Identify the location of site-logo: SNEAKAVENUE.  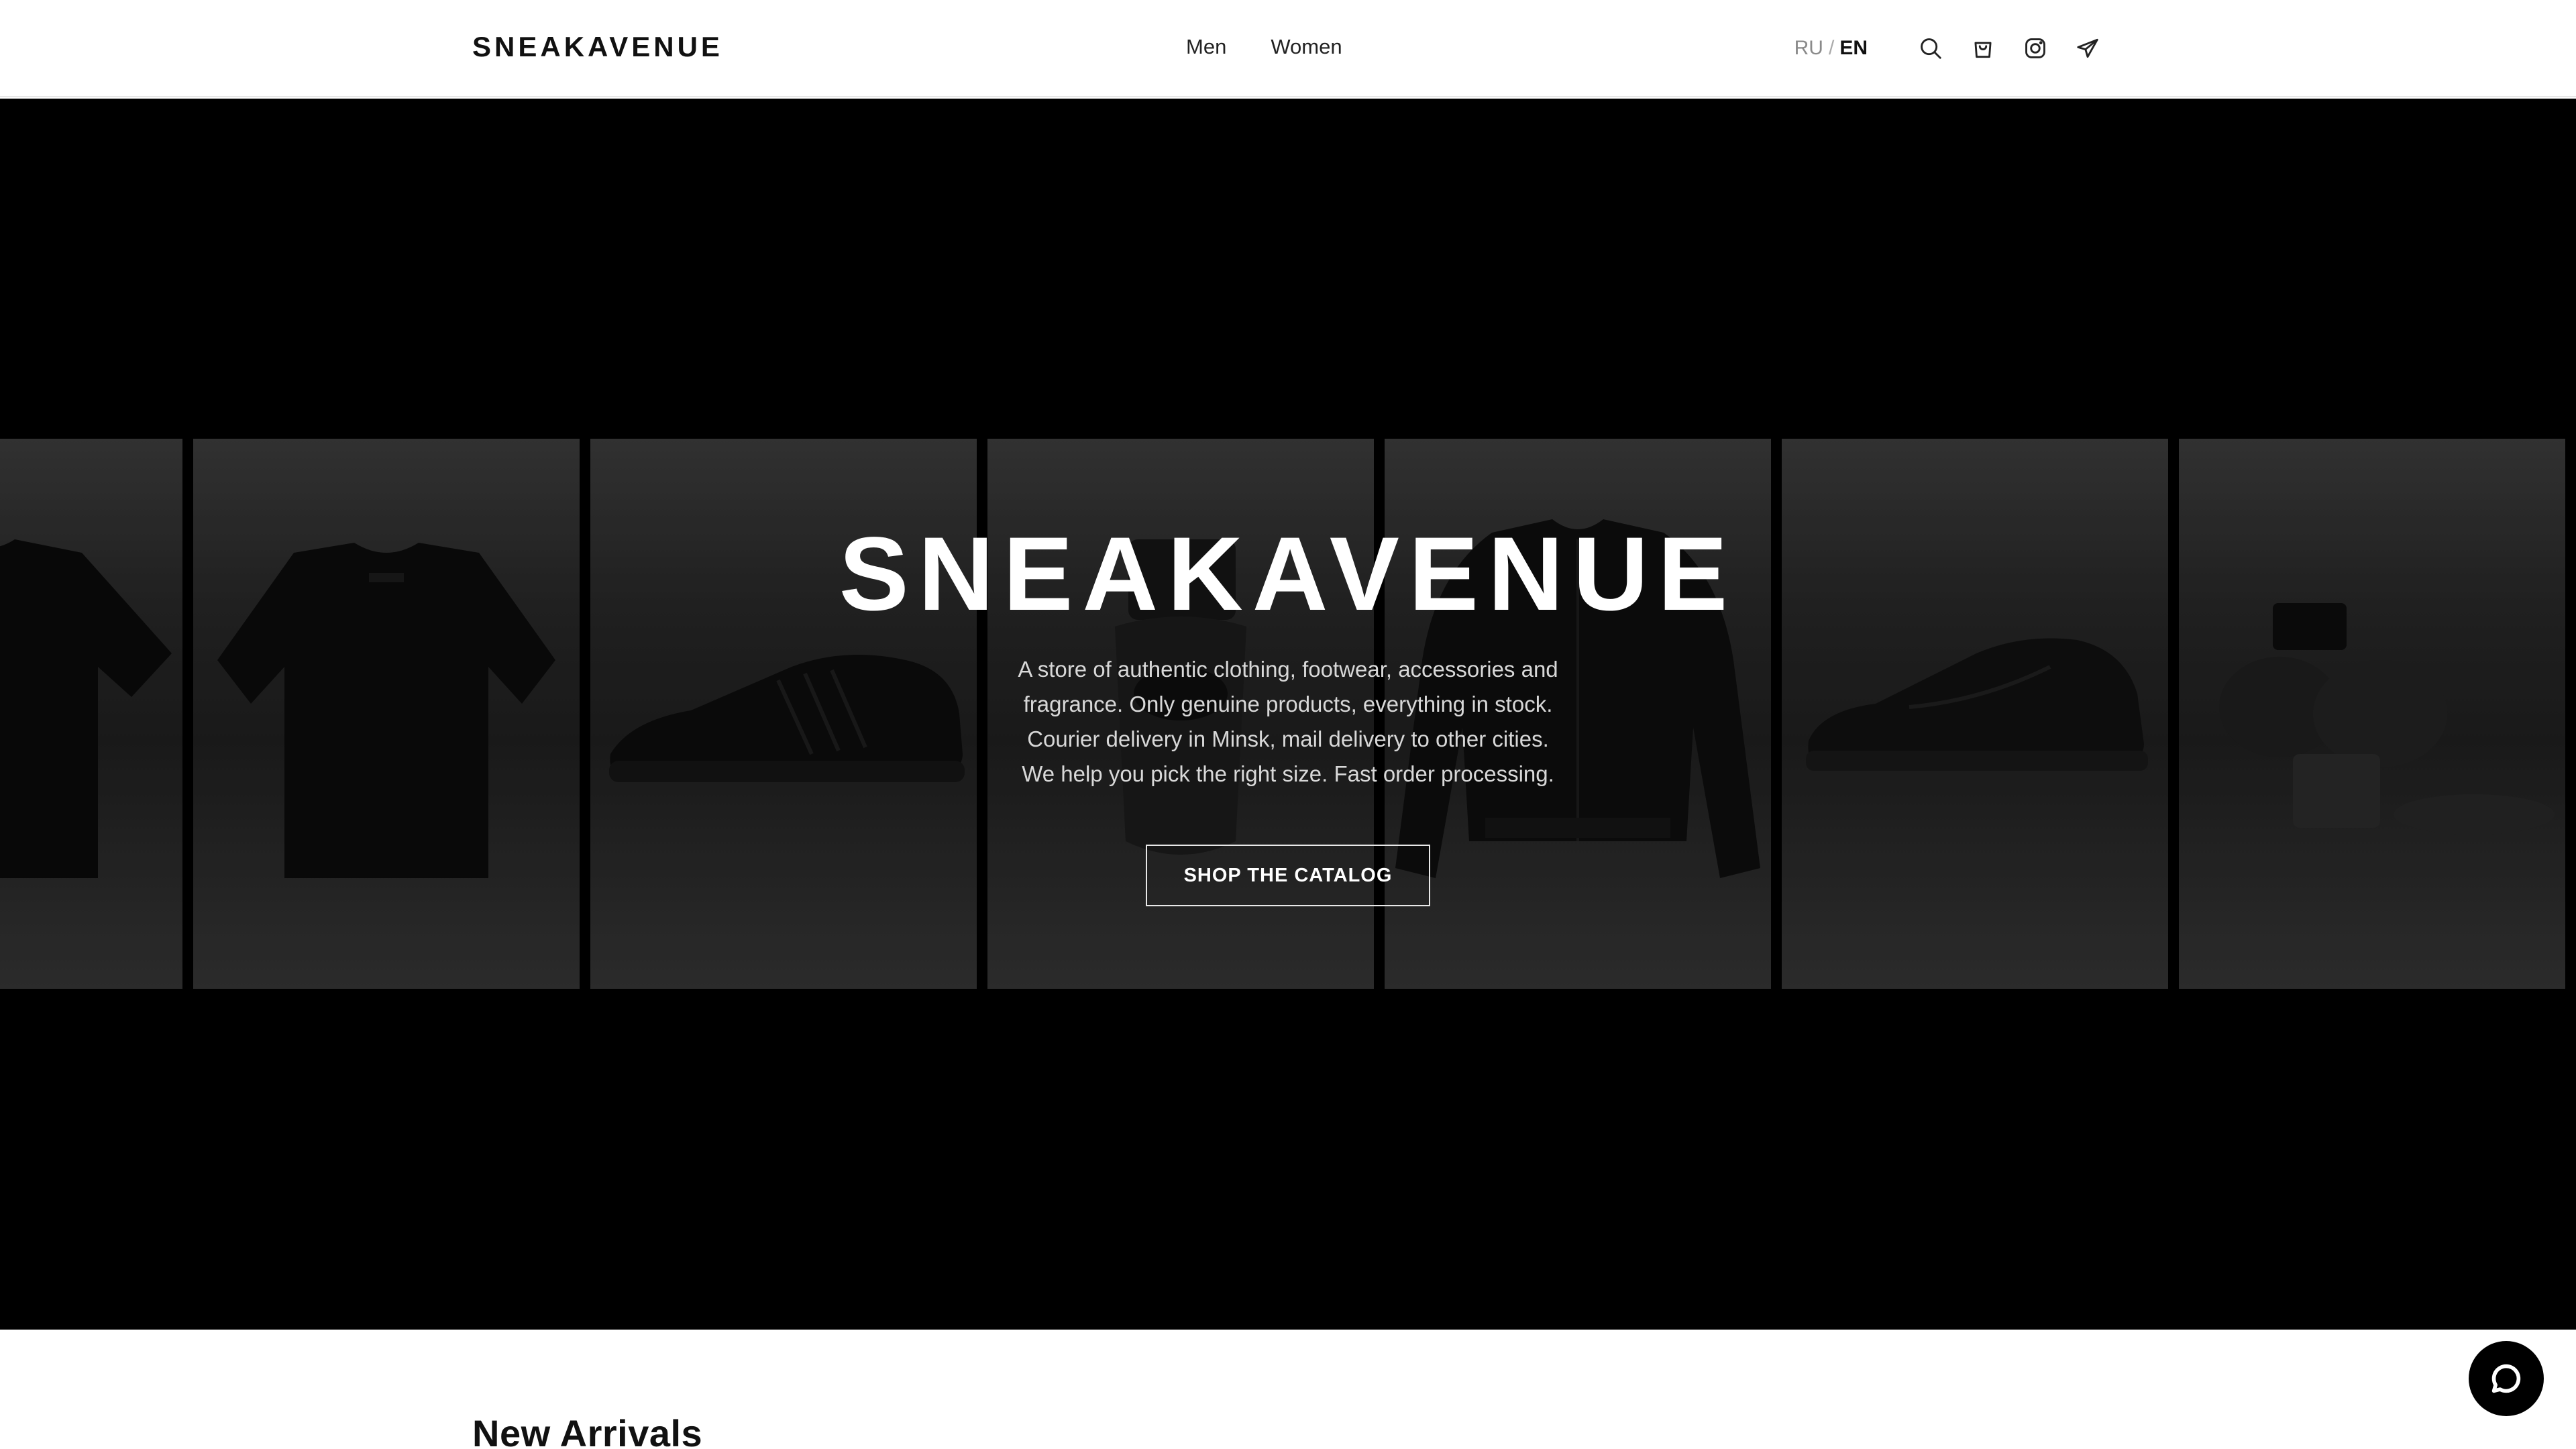
(597, 47).